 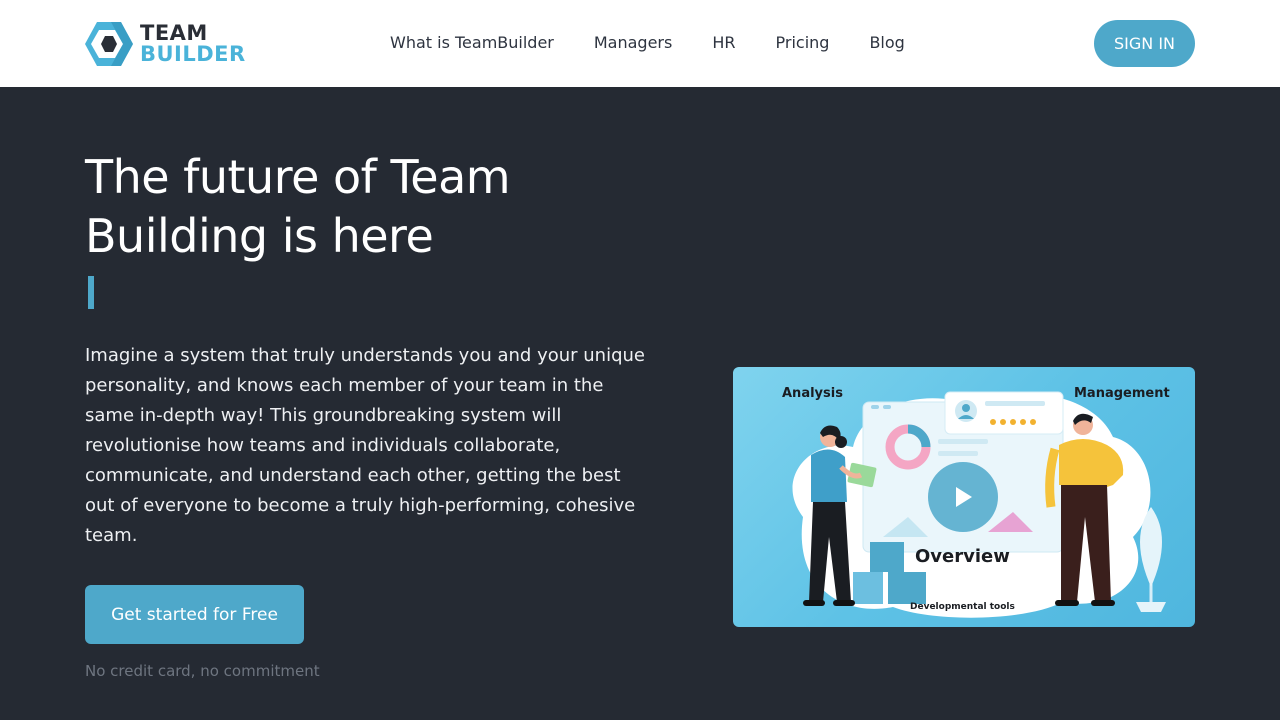 What do you see at coordinates (886, 44) in the screenshot?
I see `nav-blog: Blog` at bounding box center [886, 44].